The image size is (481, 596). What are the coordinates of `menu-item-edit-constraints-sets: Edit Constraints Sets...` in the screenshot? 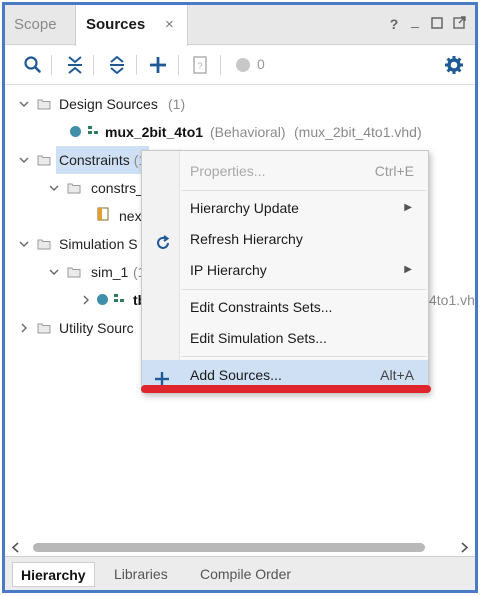 It's located at (285, 307).